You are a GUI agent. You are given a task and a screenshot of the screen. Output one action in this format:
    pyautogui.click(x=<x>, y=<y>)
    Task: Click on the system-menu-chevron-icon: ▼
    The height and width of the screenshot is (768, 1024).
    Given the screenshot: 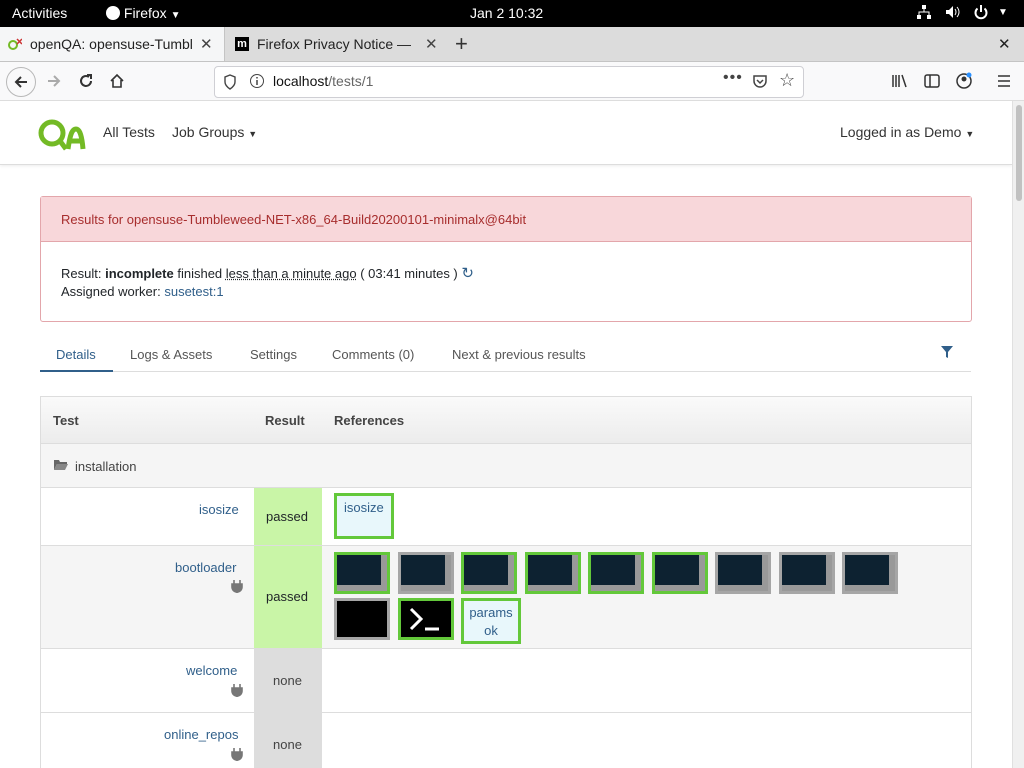 What is the action you would take?
    pyautogui.click(x=1003, y=12)
    